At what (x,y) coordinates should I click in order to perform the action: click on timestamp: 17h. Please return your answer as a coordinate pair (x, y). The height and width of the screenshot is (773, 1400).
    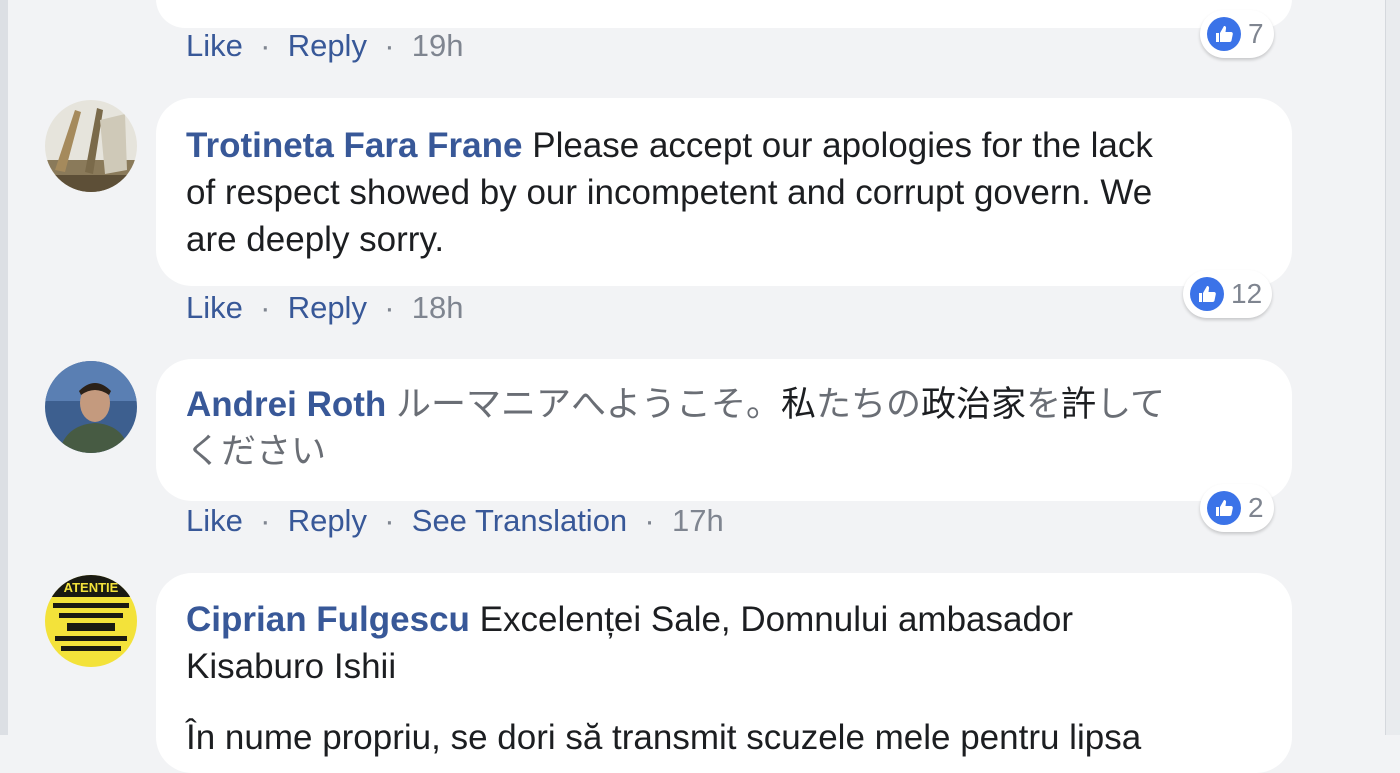
    Looking at the image, I should click on (698, 521).